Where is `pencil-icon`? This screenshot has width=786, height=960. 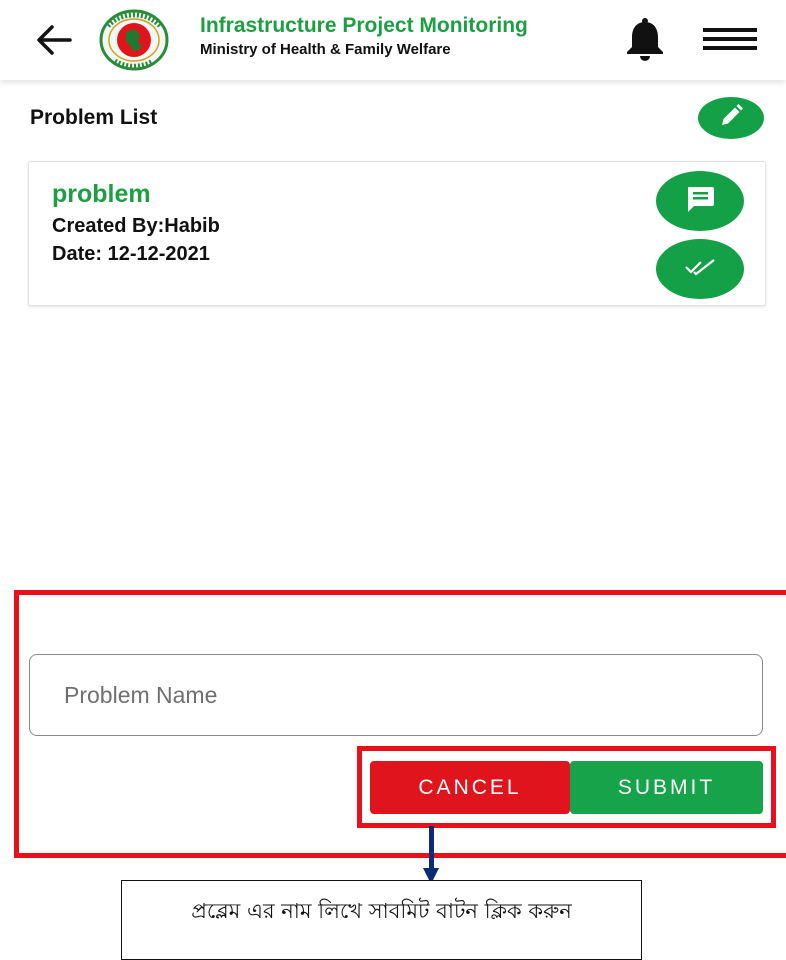 pencil-icon is located at coordinates (731, 118).